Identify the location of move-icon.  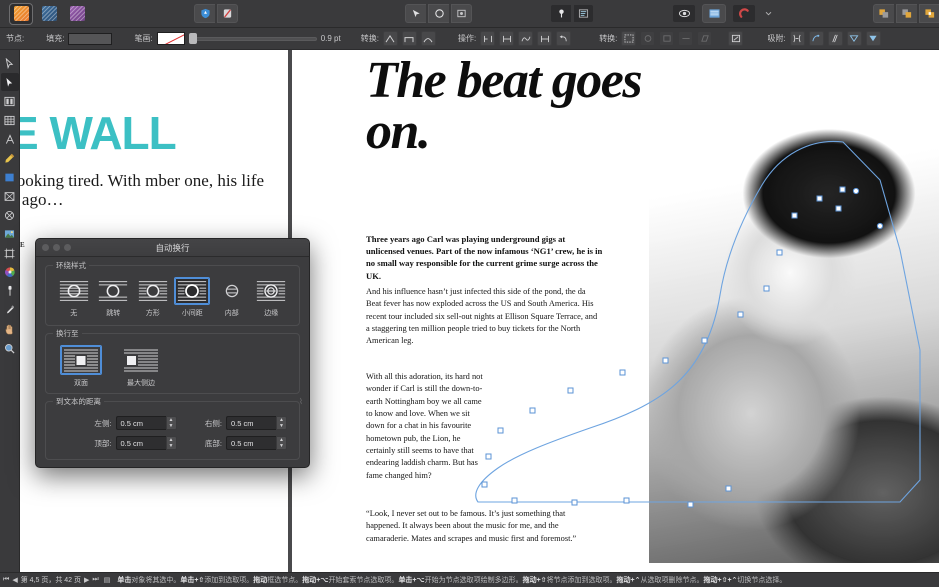
(686, 38).